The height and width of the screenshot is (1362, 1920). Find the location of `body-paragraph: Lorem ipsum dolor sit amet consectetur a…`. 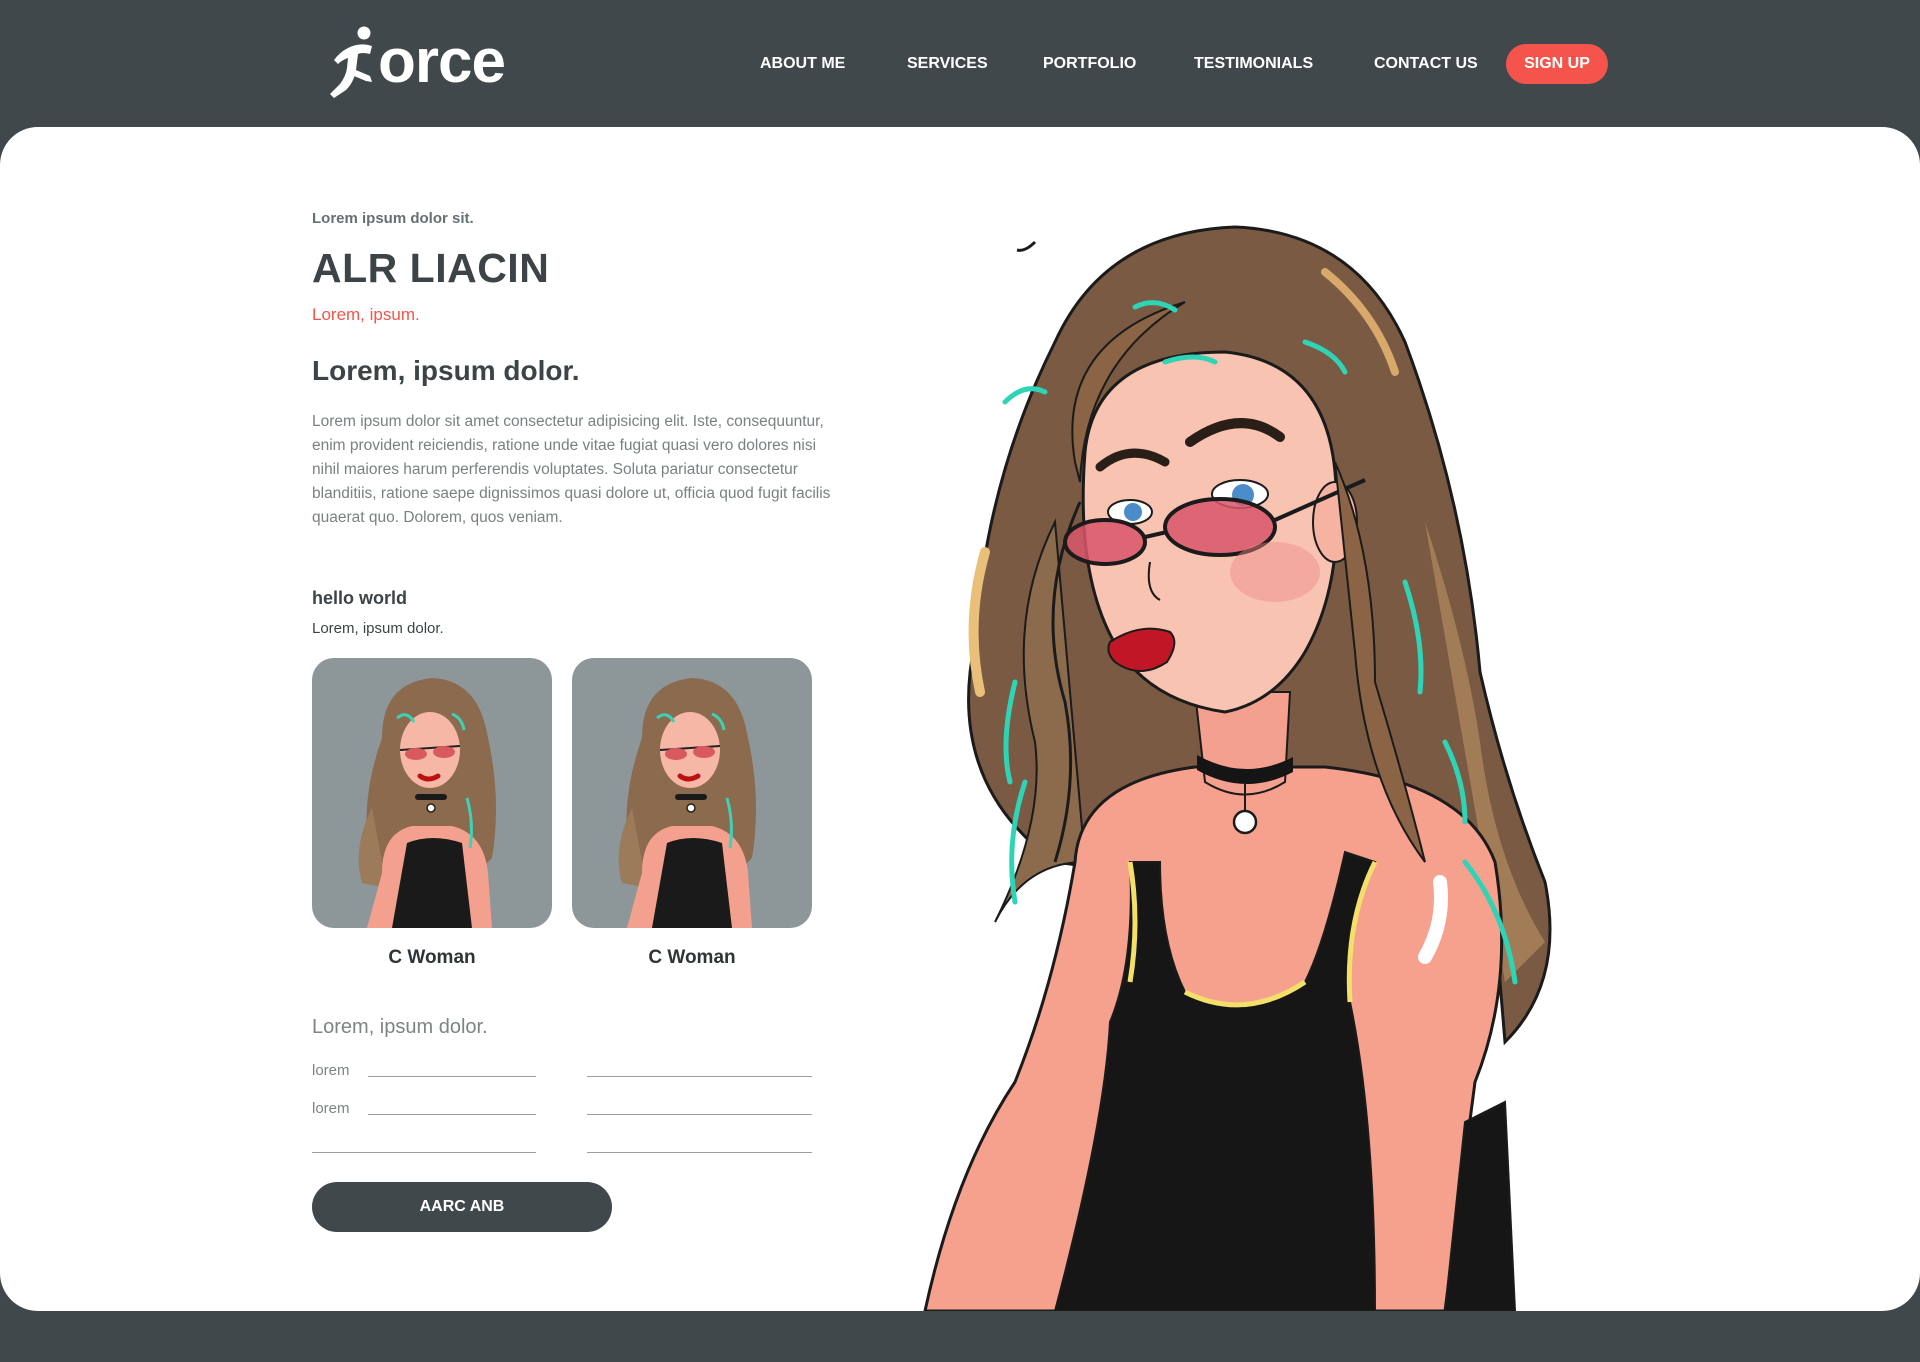

body-paragraph: Lorem ipsum dolor sit amet consectetur a… is located at coordinates (571, 469).